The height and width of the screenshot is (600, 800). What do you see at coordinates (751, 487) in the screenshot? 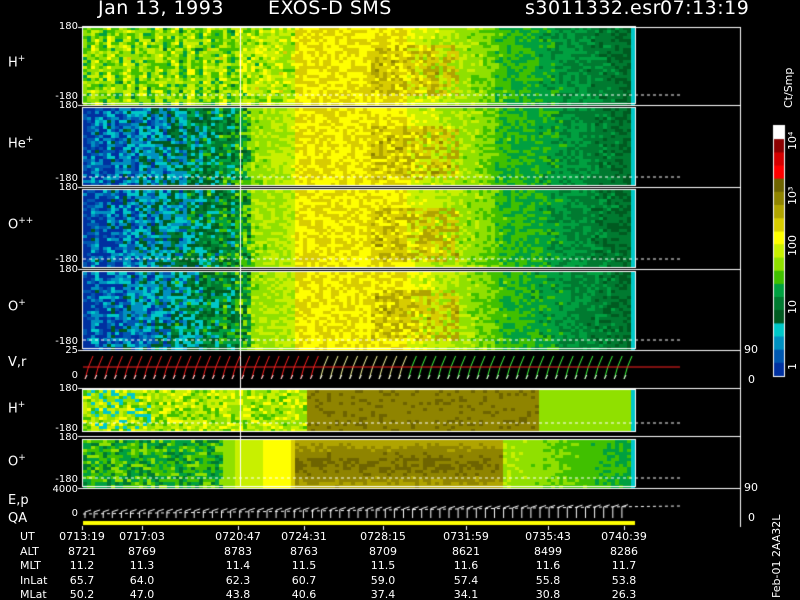
I see `rtick-p7-top: 90` at bounding box center [751, 487].